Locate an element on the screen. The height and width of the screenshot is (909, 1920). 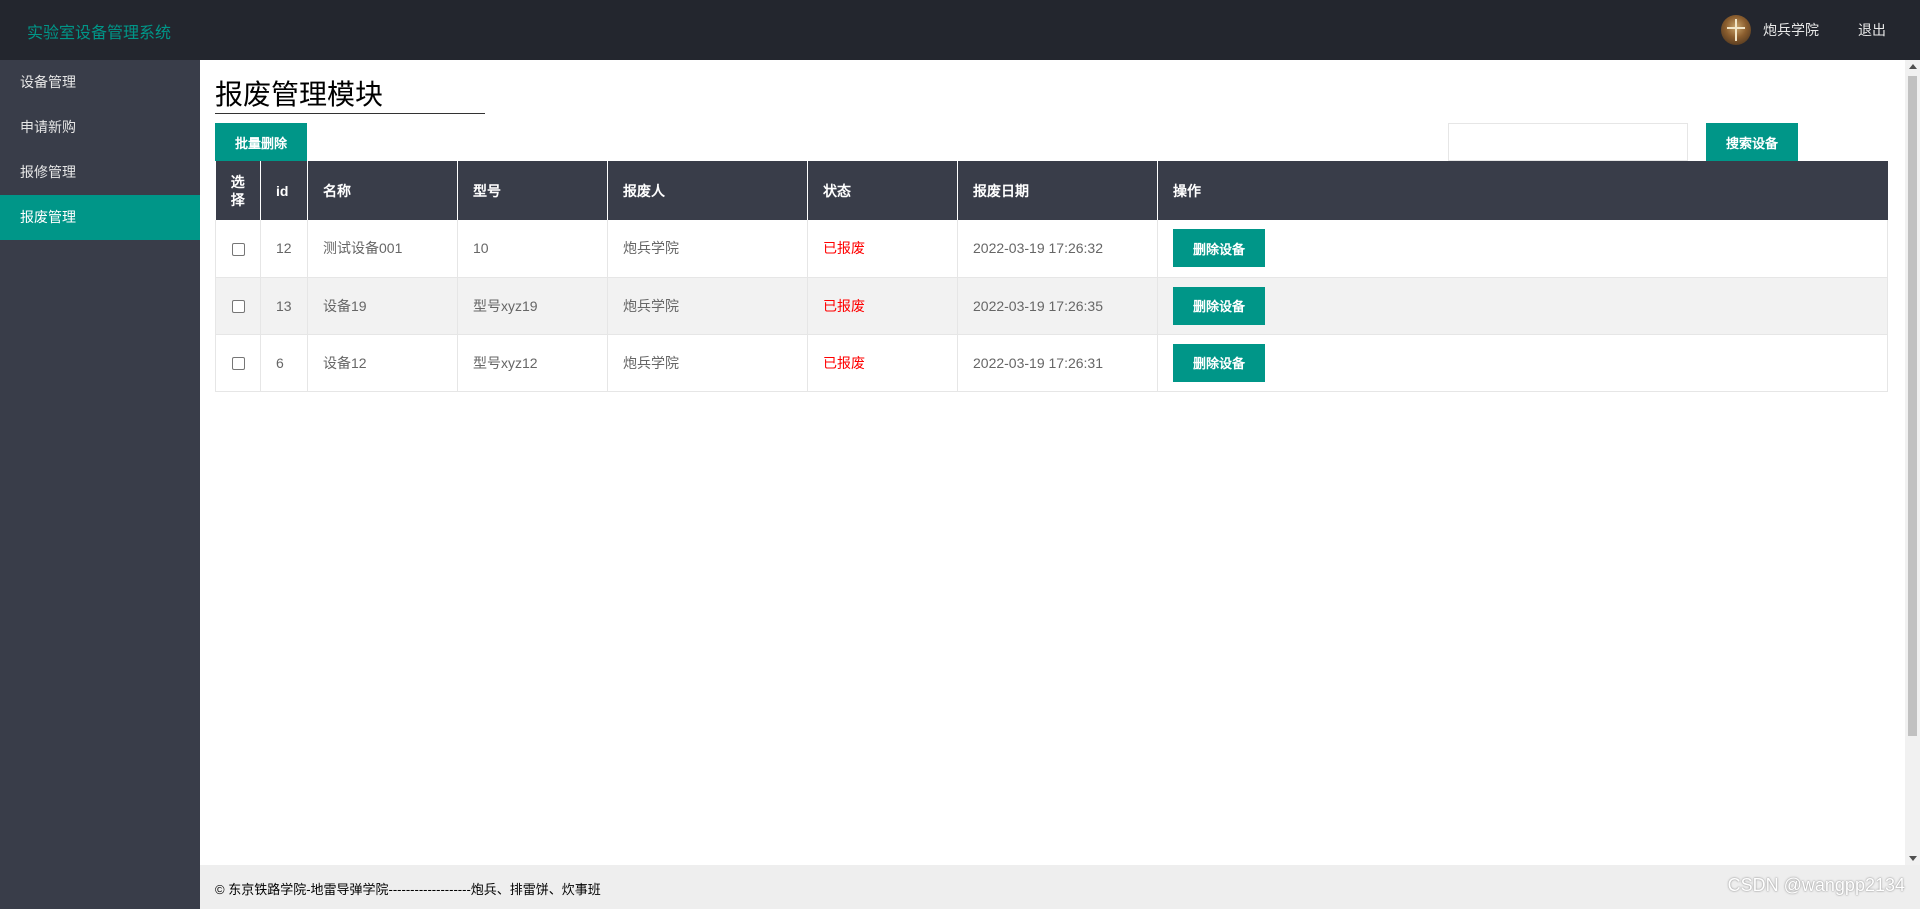
header-date: 报废日期 is located at coordinates (1057, 190).